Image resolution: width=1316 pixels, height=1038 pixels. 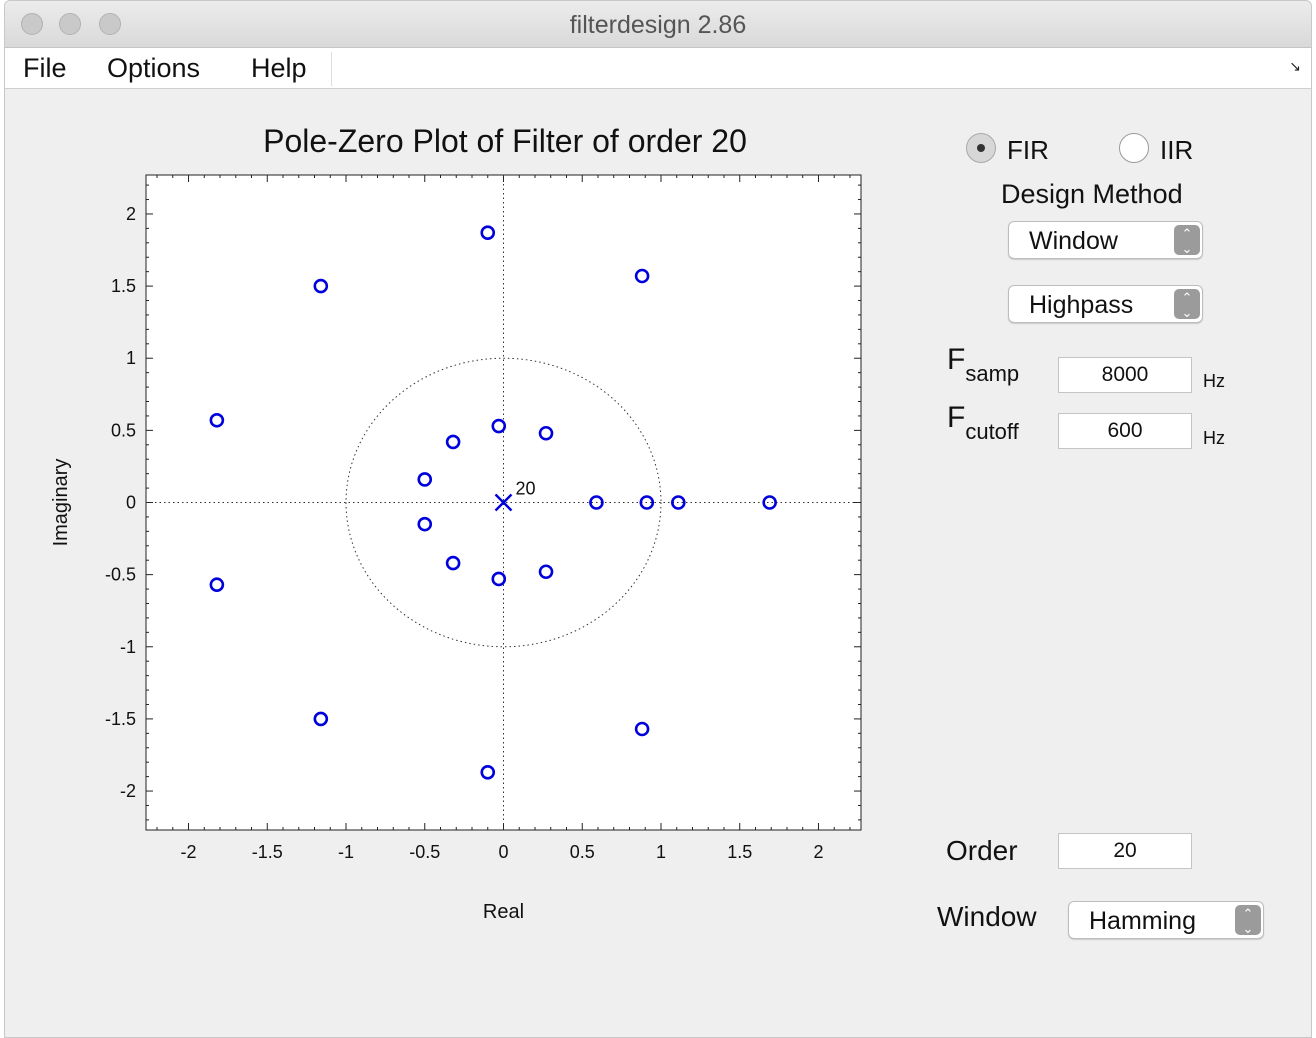 What do you see at coordinates (1073, 241) in the screenshot?
I see `design-method-value: Window` at bounding box center [1073, 241].